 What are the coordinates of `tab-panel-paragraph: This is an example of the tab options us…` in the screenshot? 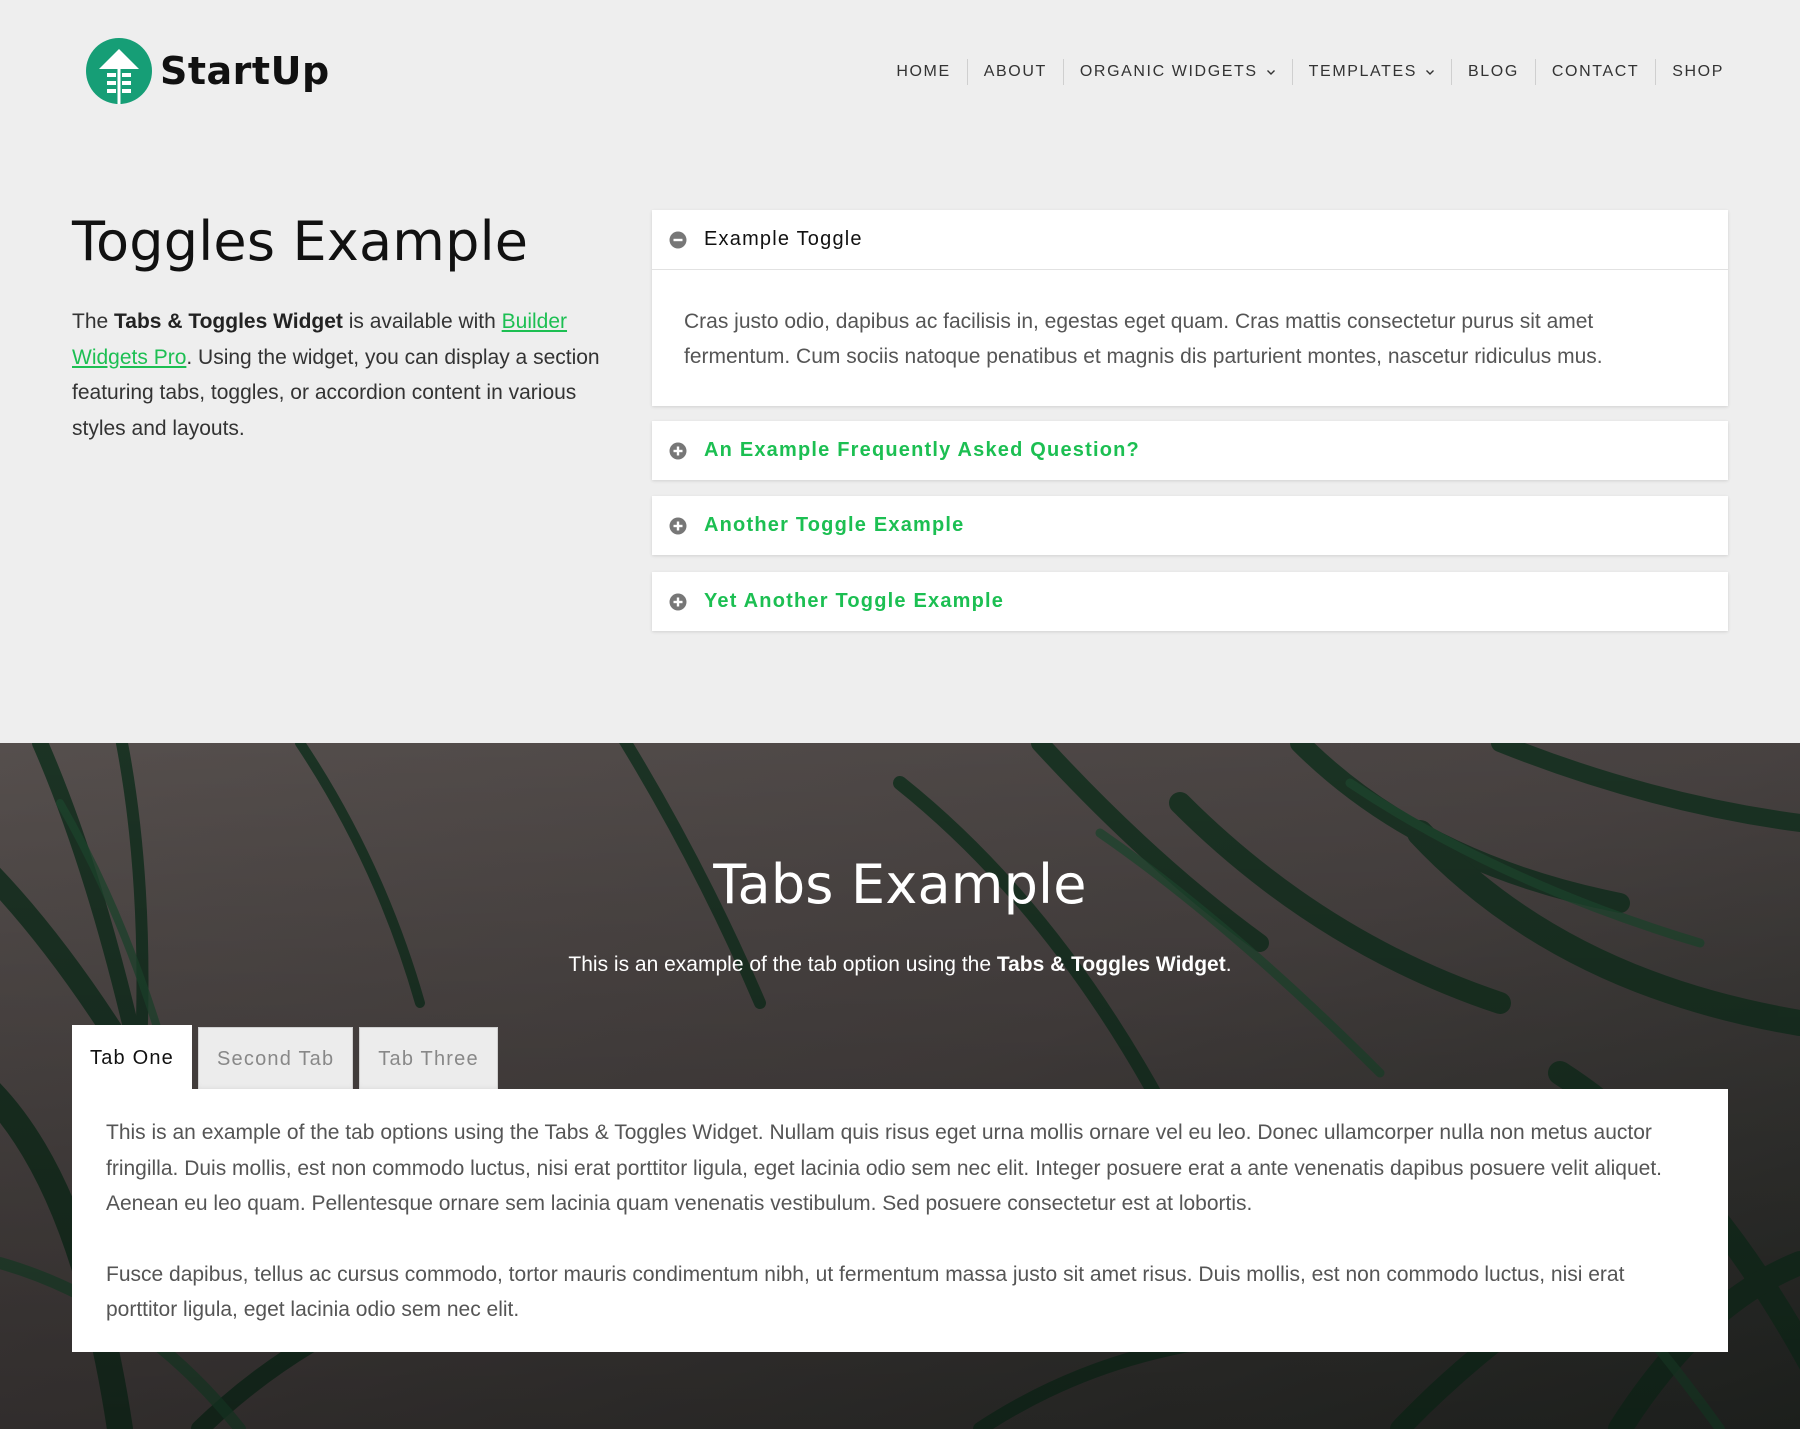 It's located at (884, 1168).